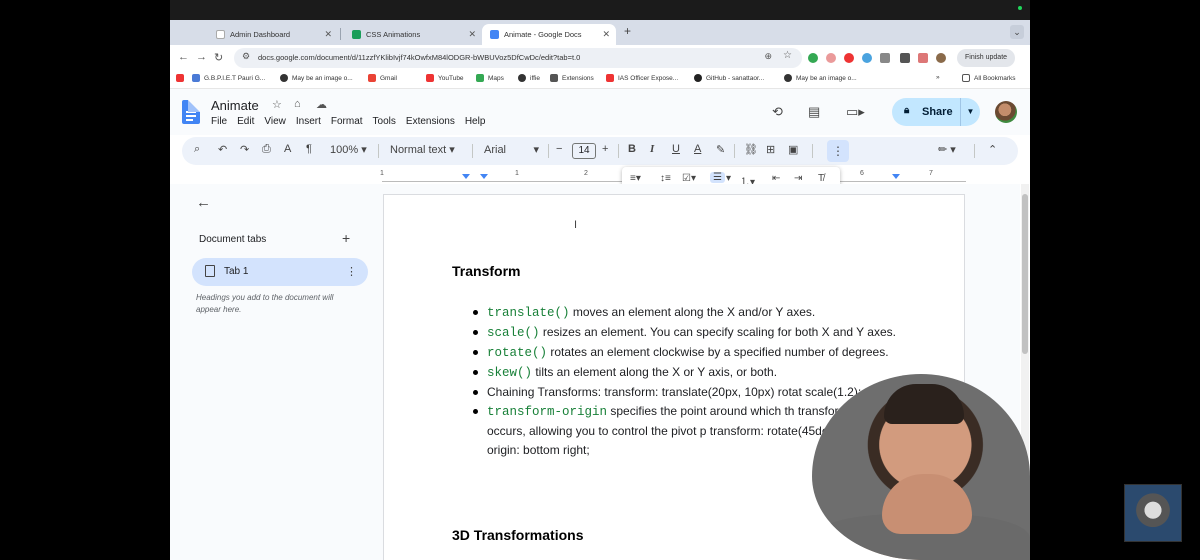 The width and height of the screenshot is (1200, 560). Describe the element at coordinates (720, 149) in the screenshot. I see `highlight-icon: ✎` at that location.